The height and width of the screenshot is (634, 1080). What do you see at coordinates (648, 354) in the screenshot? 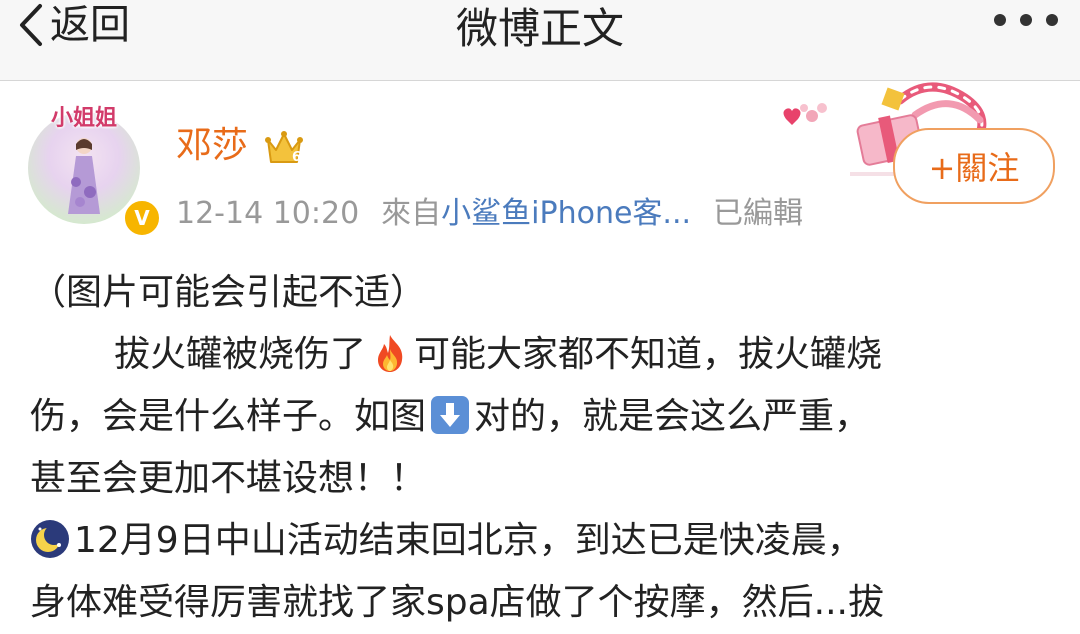
I see `post-text-span: 可能大家都不知道，拔火罐烧` at bounding box center [648, 354].